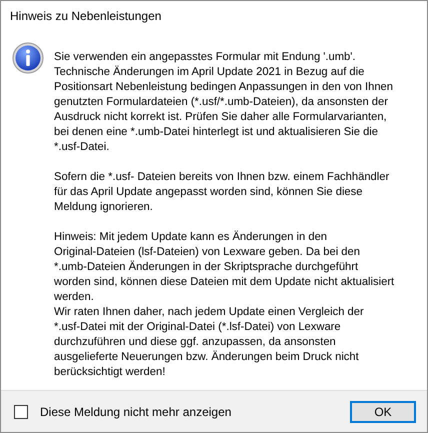 Image resolution: width=428 pixels, height=433 pixels. Describe the element at coordinates (86, 16) in the screenshot. I see `window-title: Hinweis zu Nebenleistungen` at that location.